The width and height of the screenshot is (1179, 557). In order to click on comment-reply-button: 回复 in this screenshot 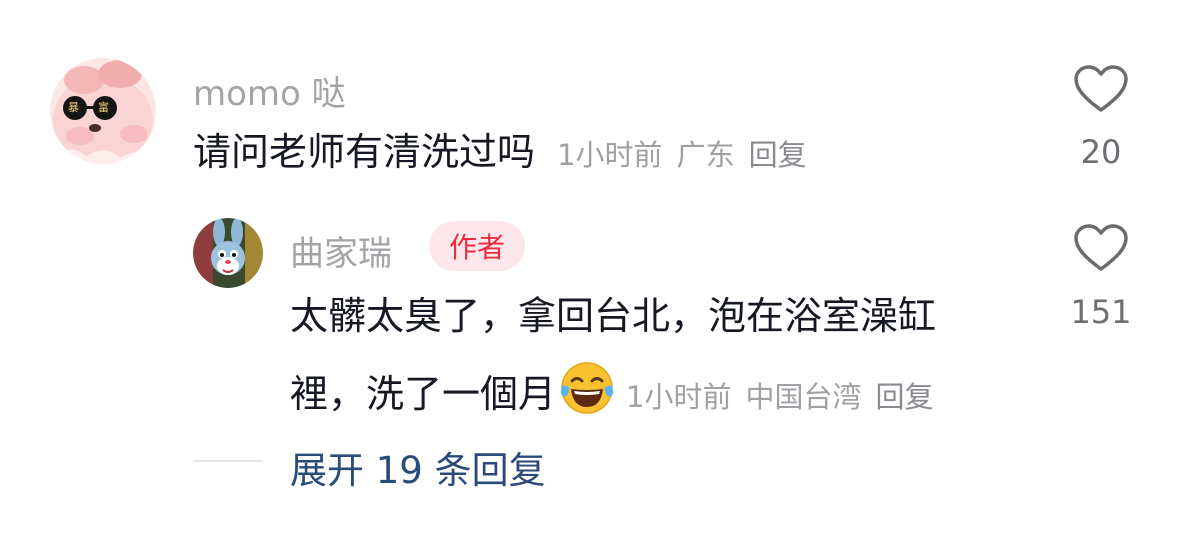, I will do `click(778, 155)`.